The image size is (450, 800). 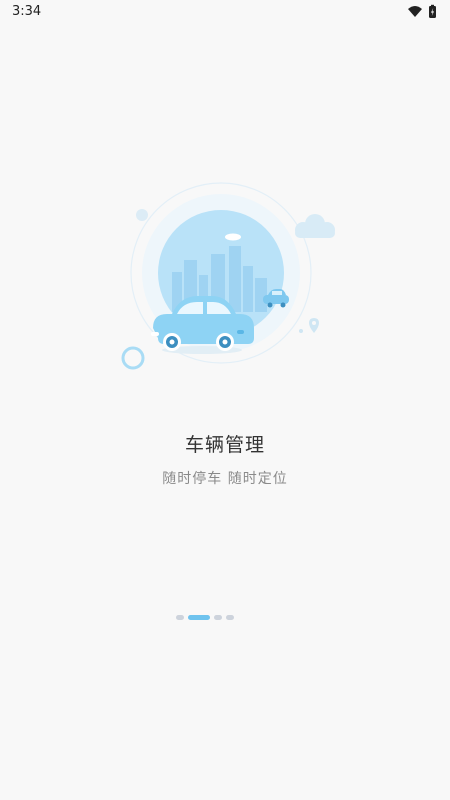 What do you see at coordinates (224, 445) in the screenshot?
I see `onboarding-title: 车辆管理` at bounding box center [224, 445].